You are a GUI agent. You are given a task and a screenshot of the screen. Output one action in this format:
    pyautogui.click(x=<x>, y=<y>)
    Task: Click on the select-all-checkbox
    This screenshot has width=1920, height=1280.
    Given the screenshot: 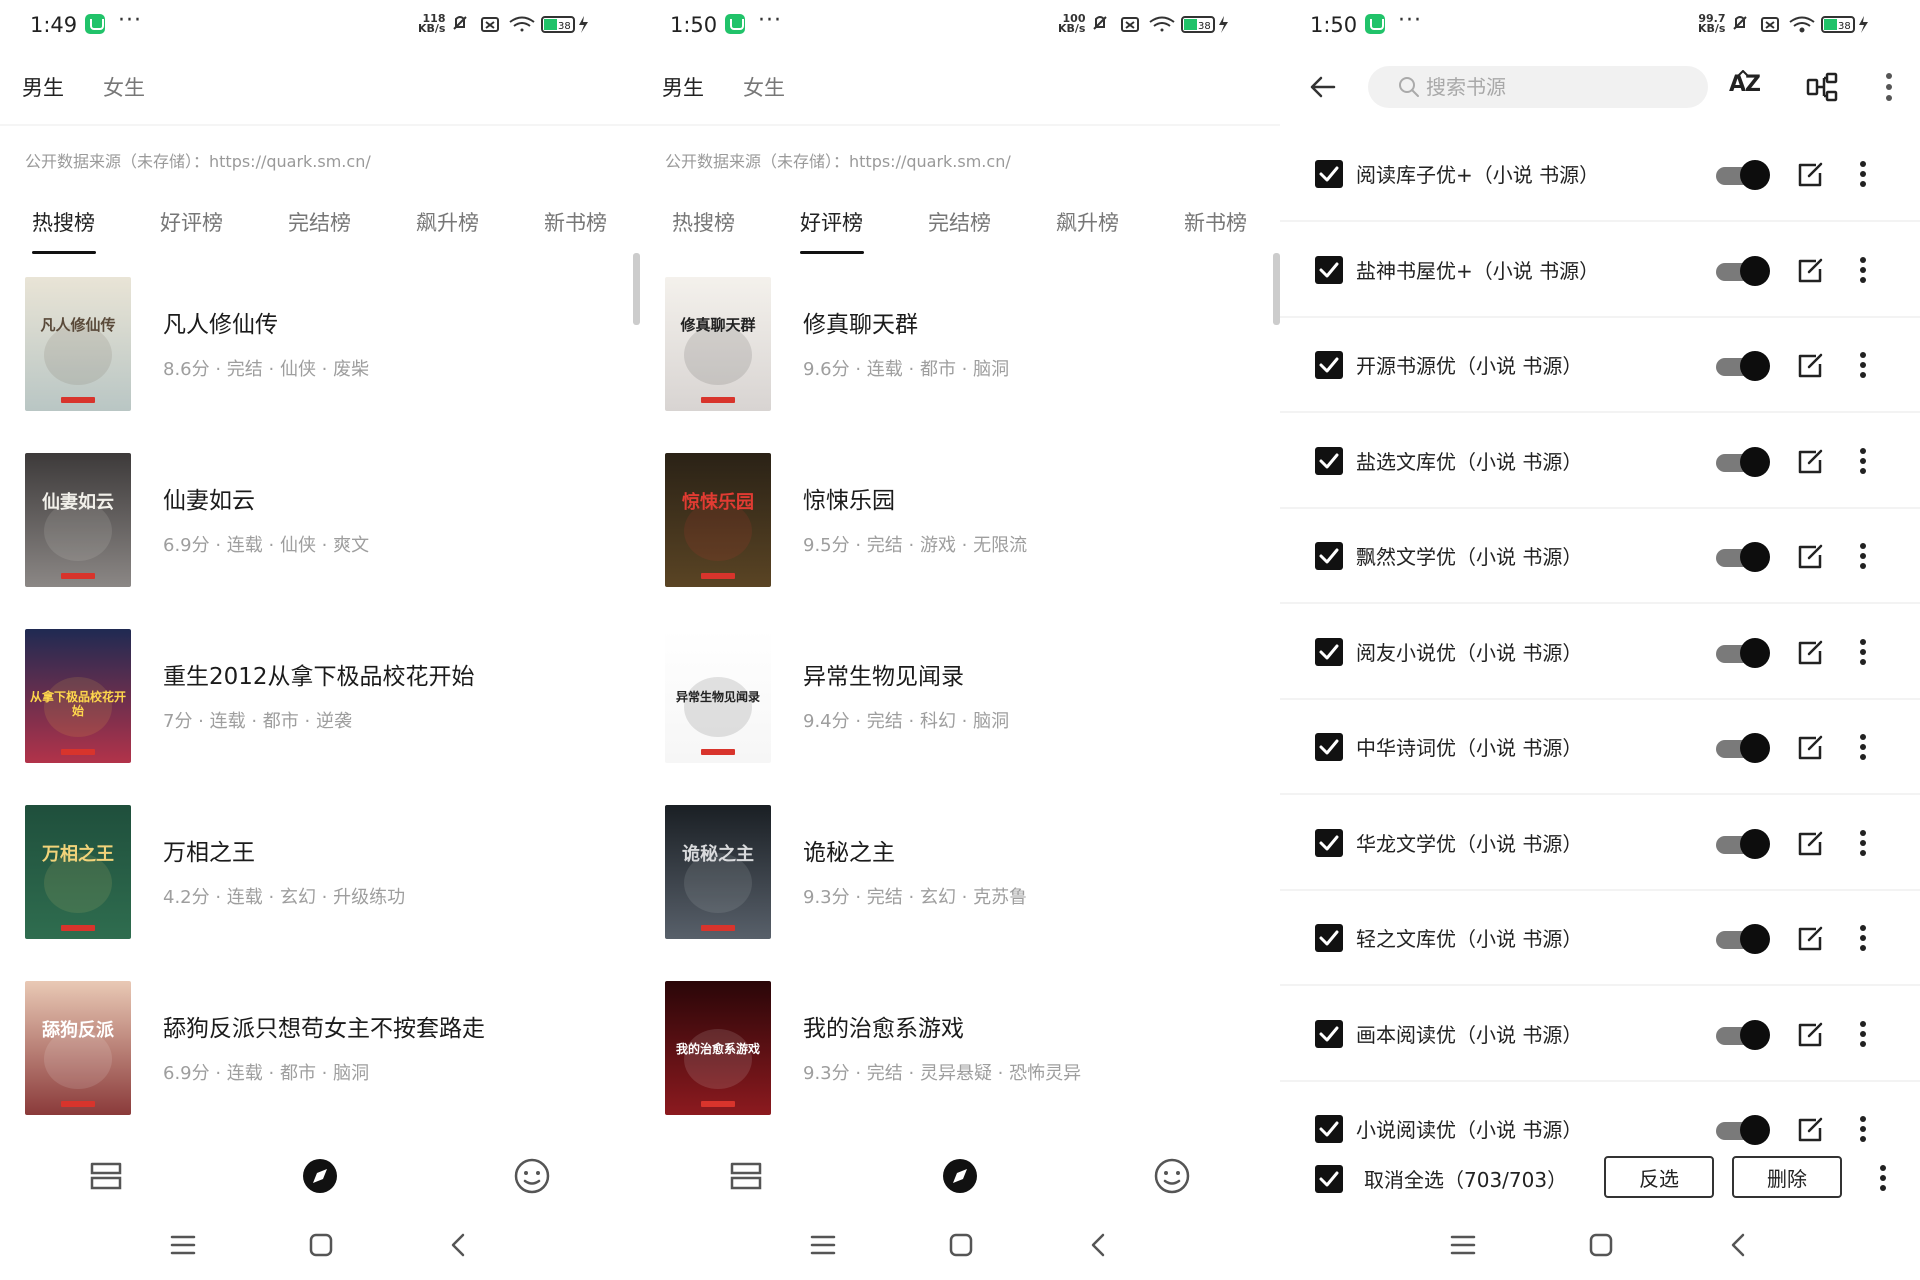 What is the action you would take?
    pyautogui.click(x=1329, y=1179)
    